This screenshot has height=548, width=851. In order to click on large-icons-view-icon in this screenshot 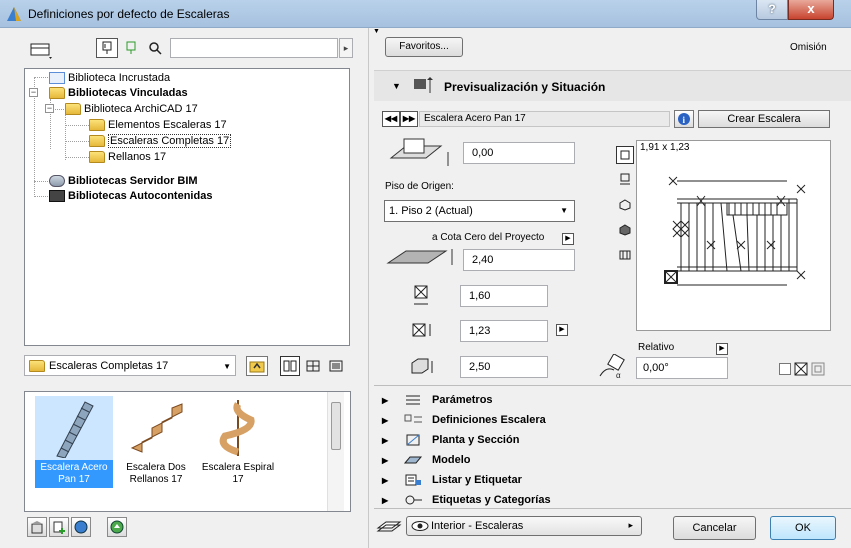, I will do `click(290, 366)`.